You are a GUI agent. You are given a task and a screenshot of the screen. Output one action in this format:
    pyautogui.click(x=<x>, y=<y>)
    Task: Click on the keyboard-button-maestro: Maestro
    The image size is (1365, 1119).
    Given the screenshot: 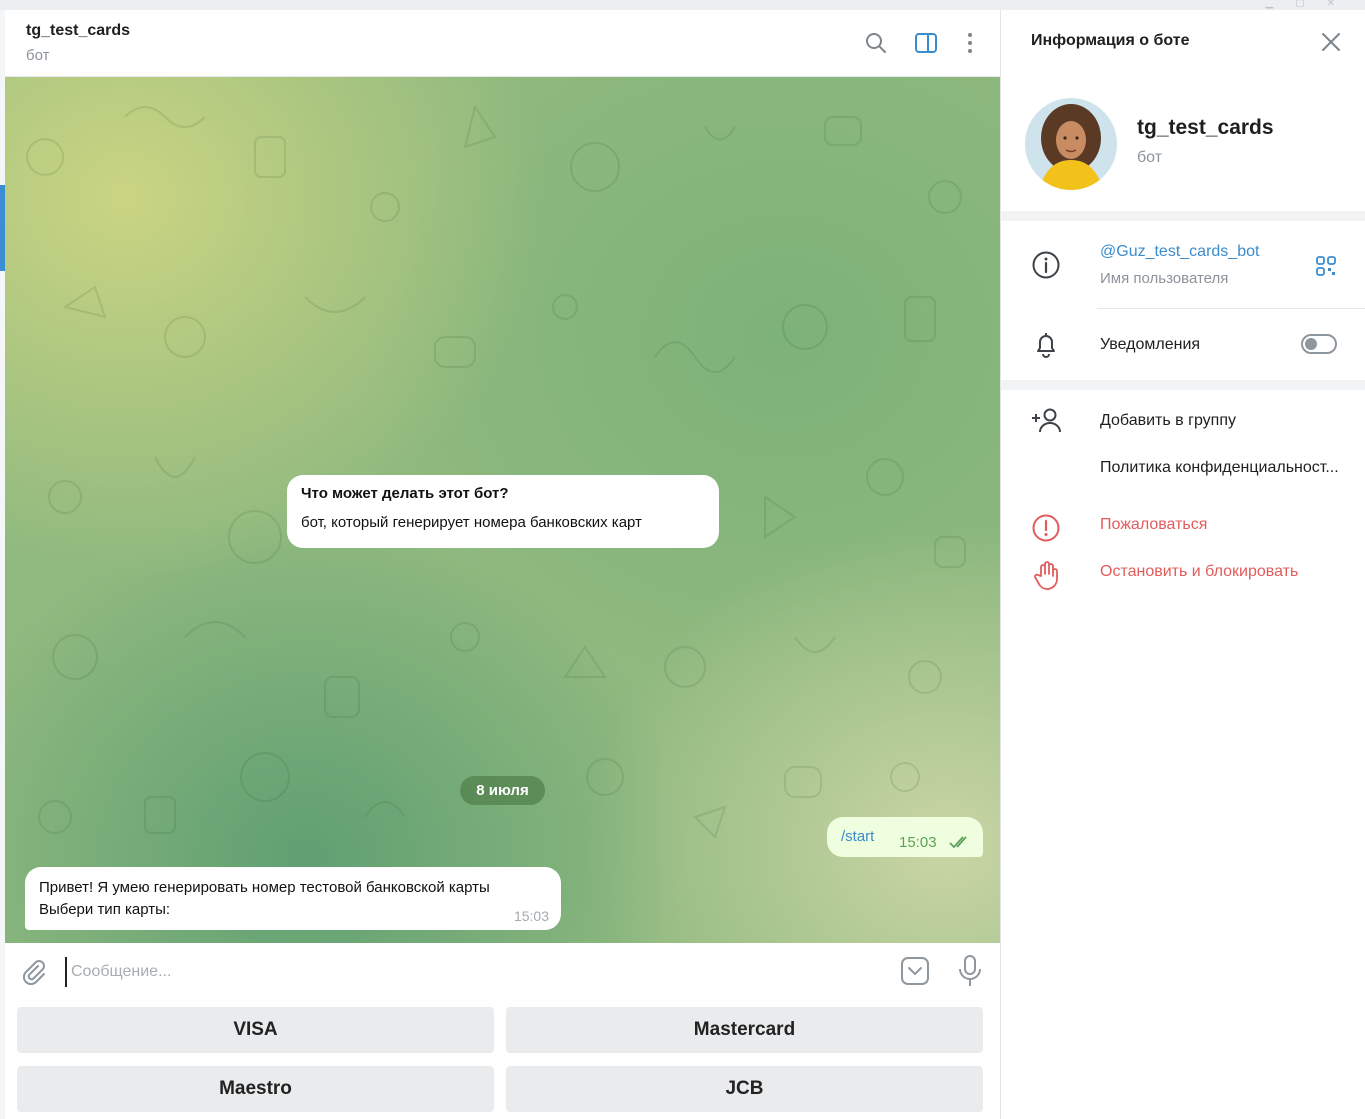 What is the action you would take?
    pyautogui.click(x=255, y=1089)
    